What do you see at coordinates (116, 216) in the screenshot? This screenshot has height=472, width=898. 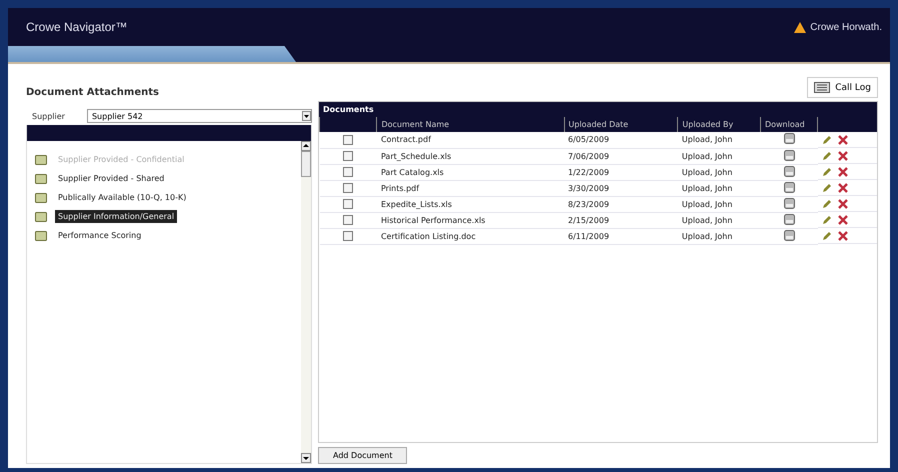 I see `tree-item: Supplier Information/General` at bounding box center [116, 216].